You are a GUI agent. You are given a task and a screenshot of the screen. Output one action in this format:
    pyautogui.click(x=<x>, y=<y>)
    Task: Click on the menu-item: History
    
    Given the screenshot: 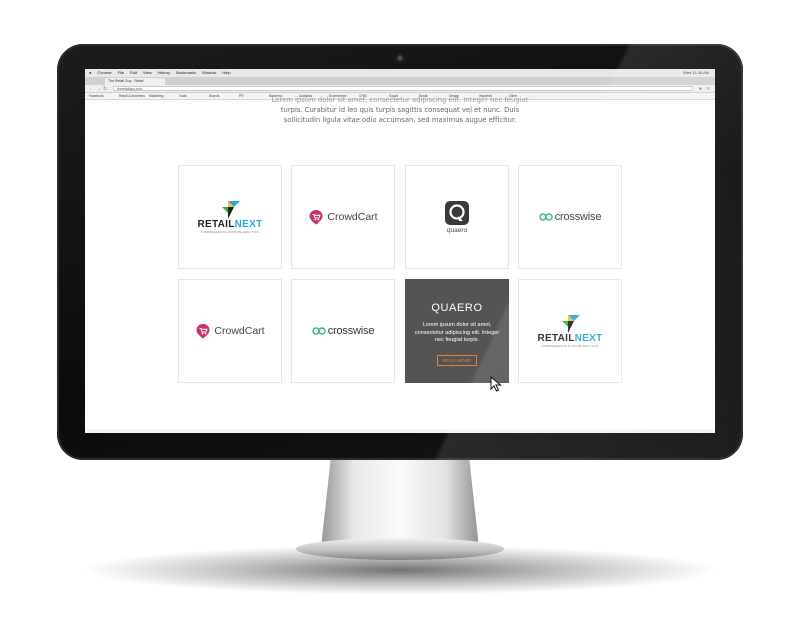 What is the action you would take?
    pyautogui.click(x=164, y=73)
    